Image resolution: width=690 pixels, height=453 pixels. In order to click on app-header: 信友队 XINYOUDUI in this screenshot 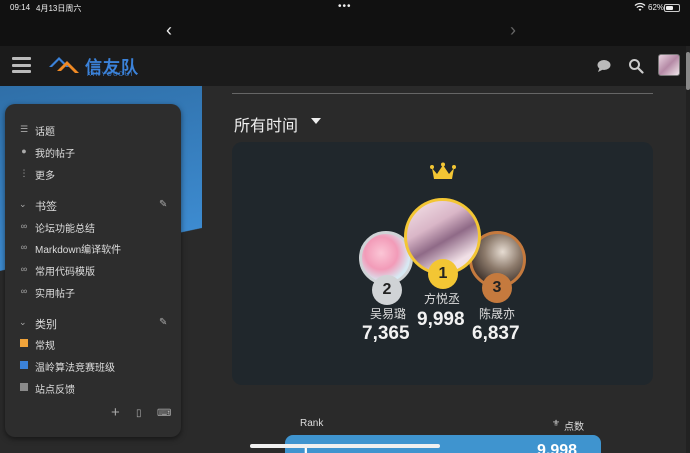, I will do `click(343, 66)`.